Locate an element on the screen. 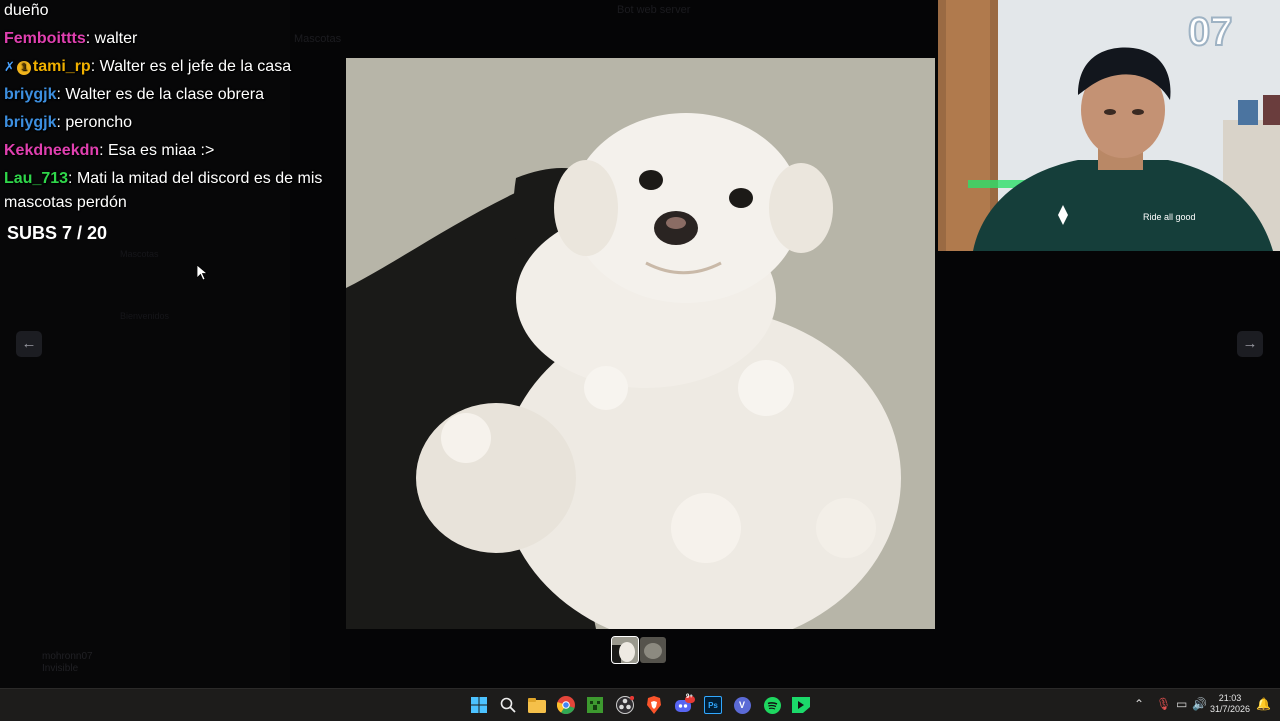 The image size is (1280, 721). previous-image-button: ← is located at coordinates (29, 344).